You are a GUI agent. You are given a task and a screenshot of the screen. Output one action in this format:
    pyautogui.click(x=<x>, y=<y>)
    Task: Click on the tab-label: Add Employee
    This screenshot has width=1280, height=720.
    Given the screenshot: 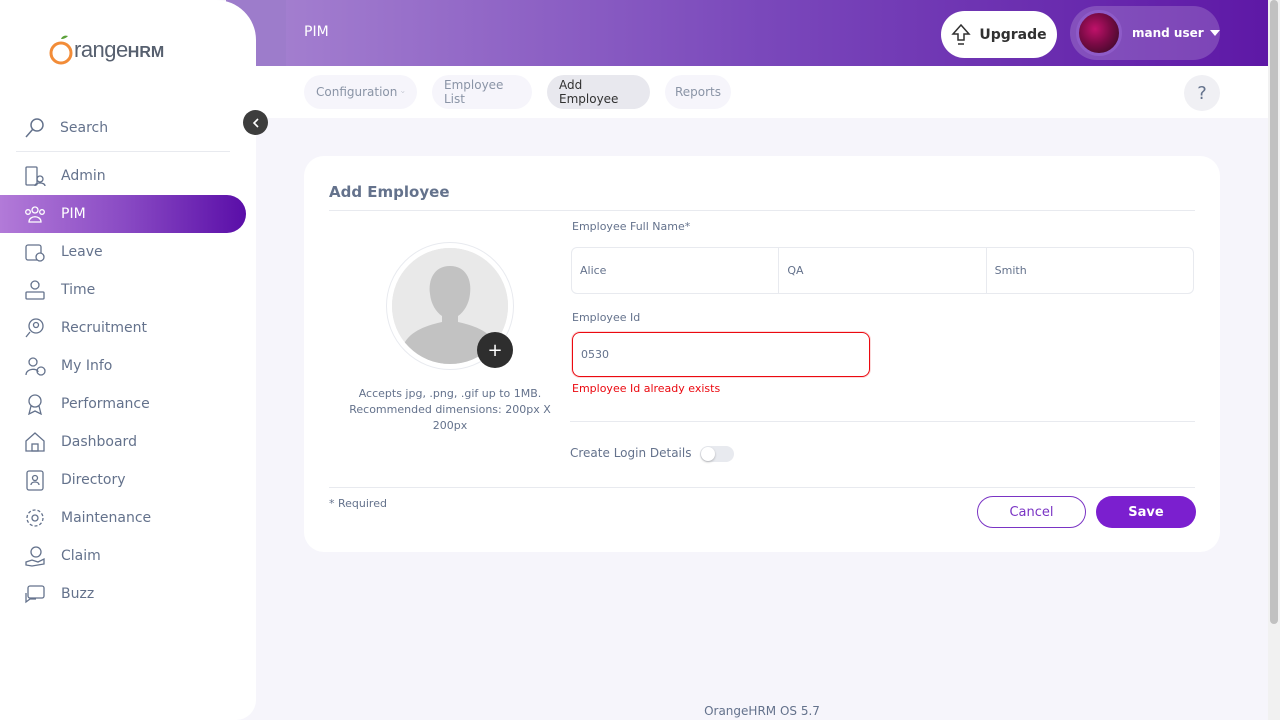 What is the action you would take?
    pyautogui.click(x=589, y=92)
    